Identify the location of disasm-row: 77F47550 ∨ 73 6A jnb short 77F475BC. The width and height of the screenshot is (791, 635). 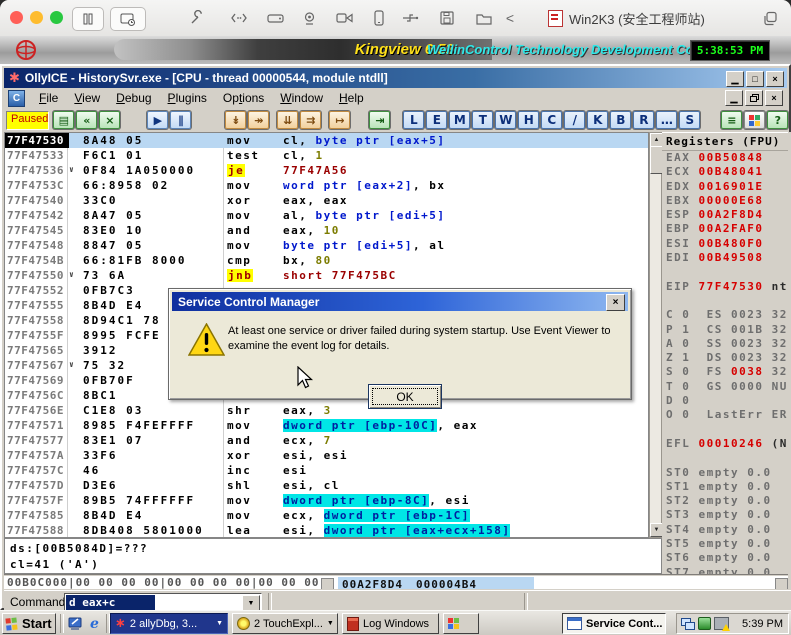
(326, 275).